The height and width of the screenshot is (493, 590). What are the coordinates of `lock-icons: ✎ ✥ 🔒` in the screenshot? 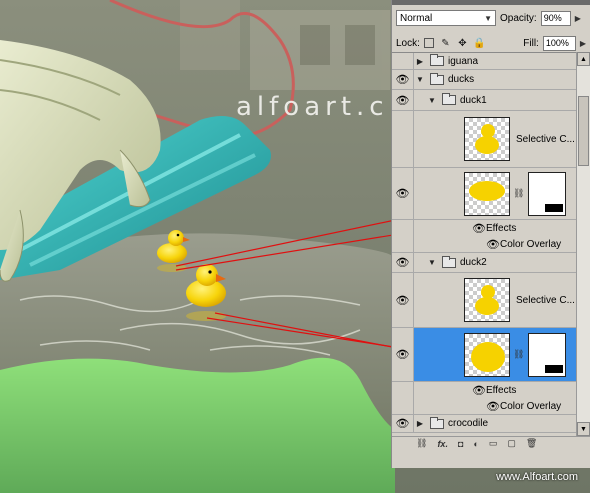 It's located at (454, 43).